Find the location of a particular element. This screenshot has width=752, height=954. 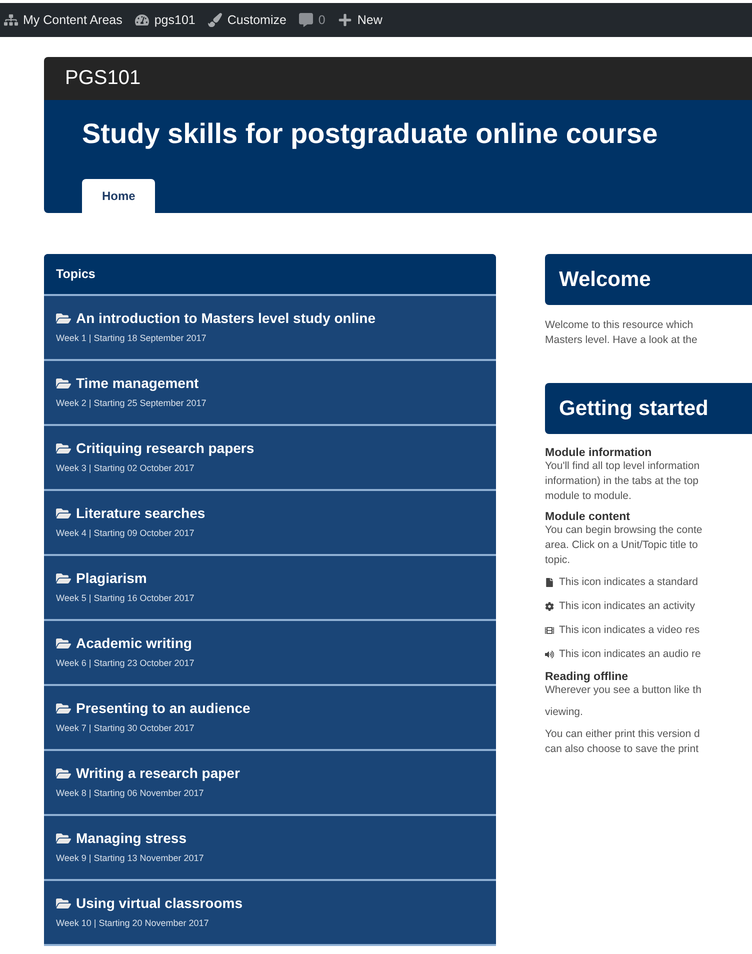

body-text: topic. is located at coordinates (558, 560).